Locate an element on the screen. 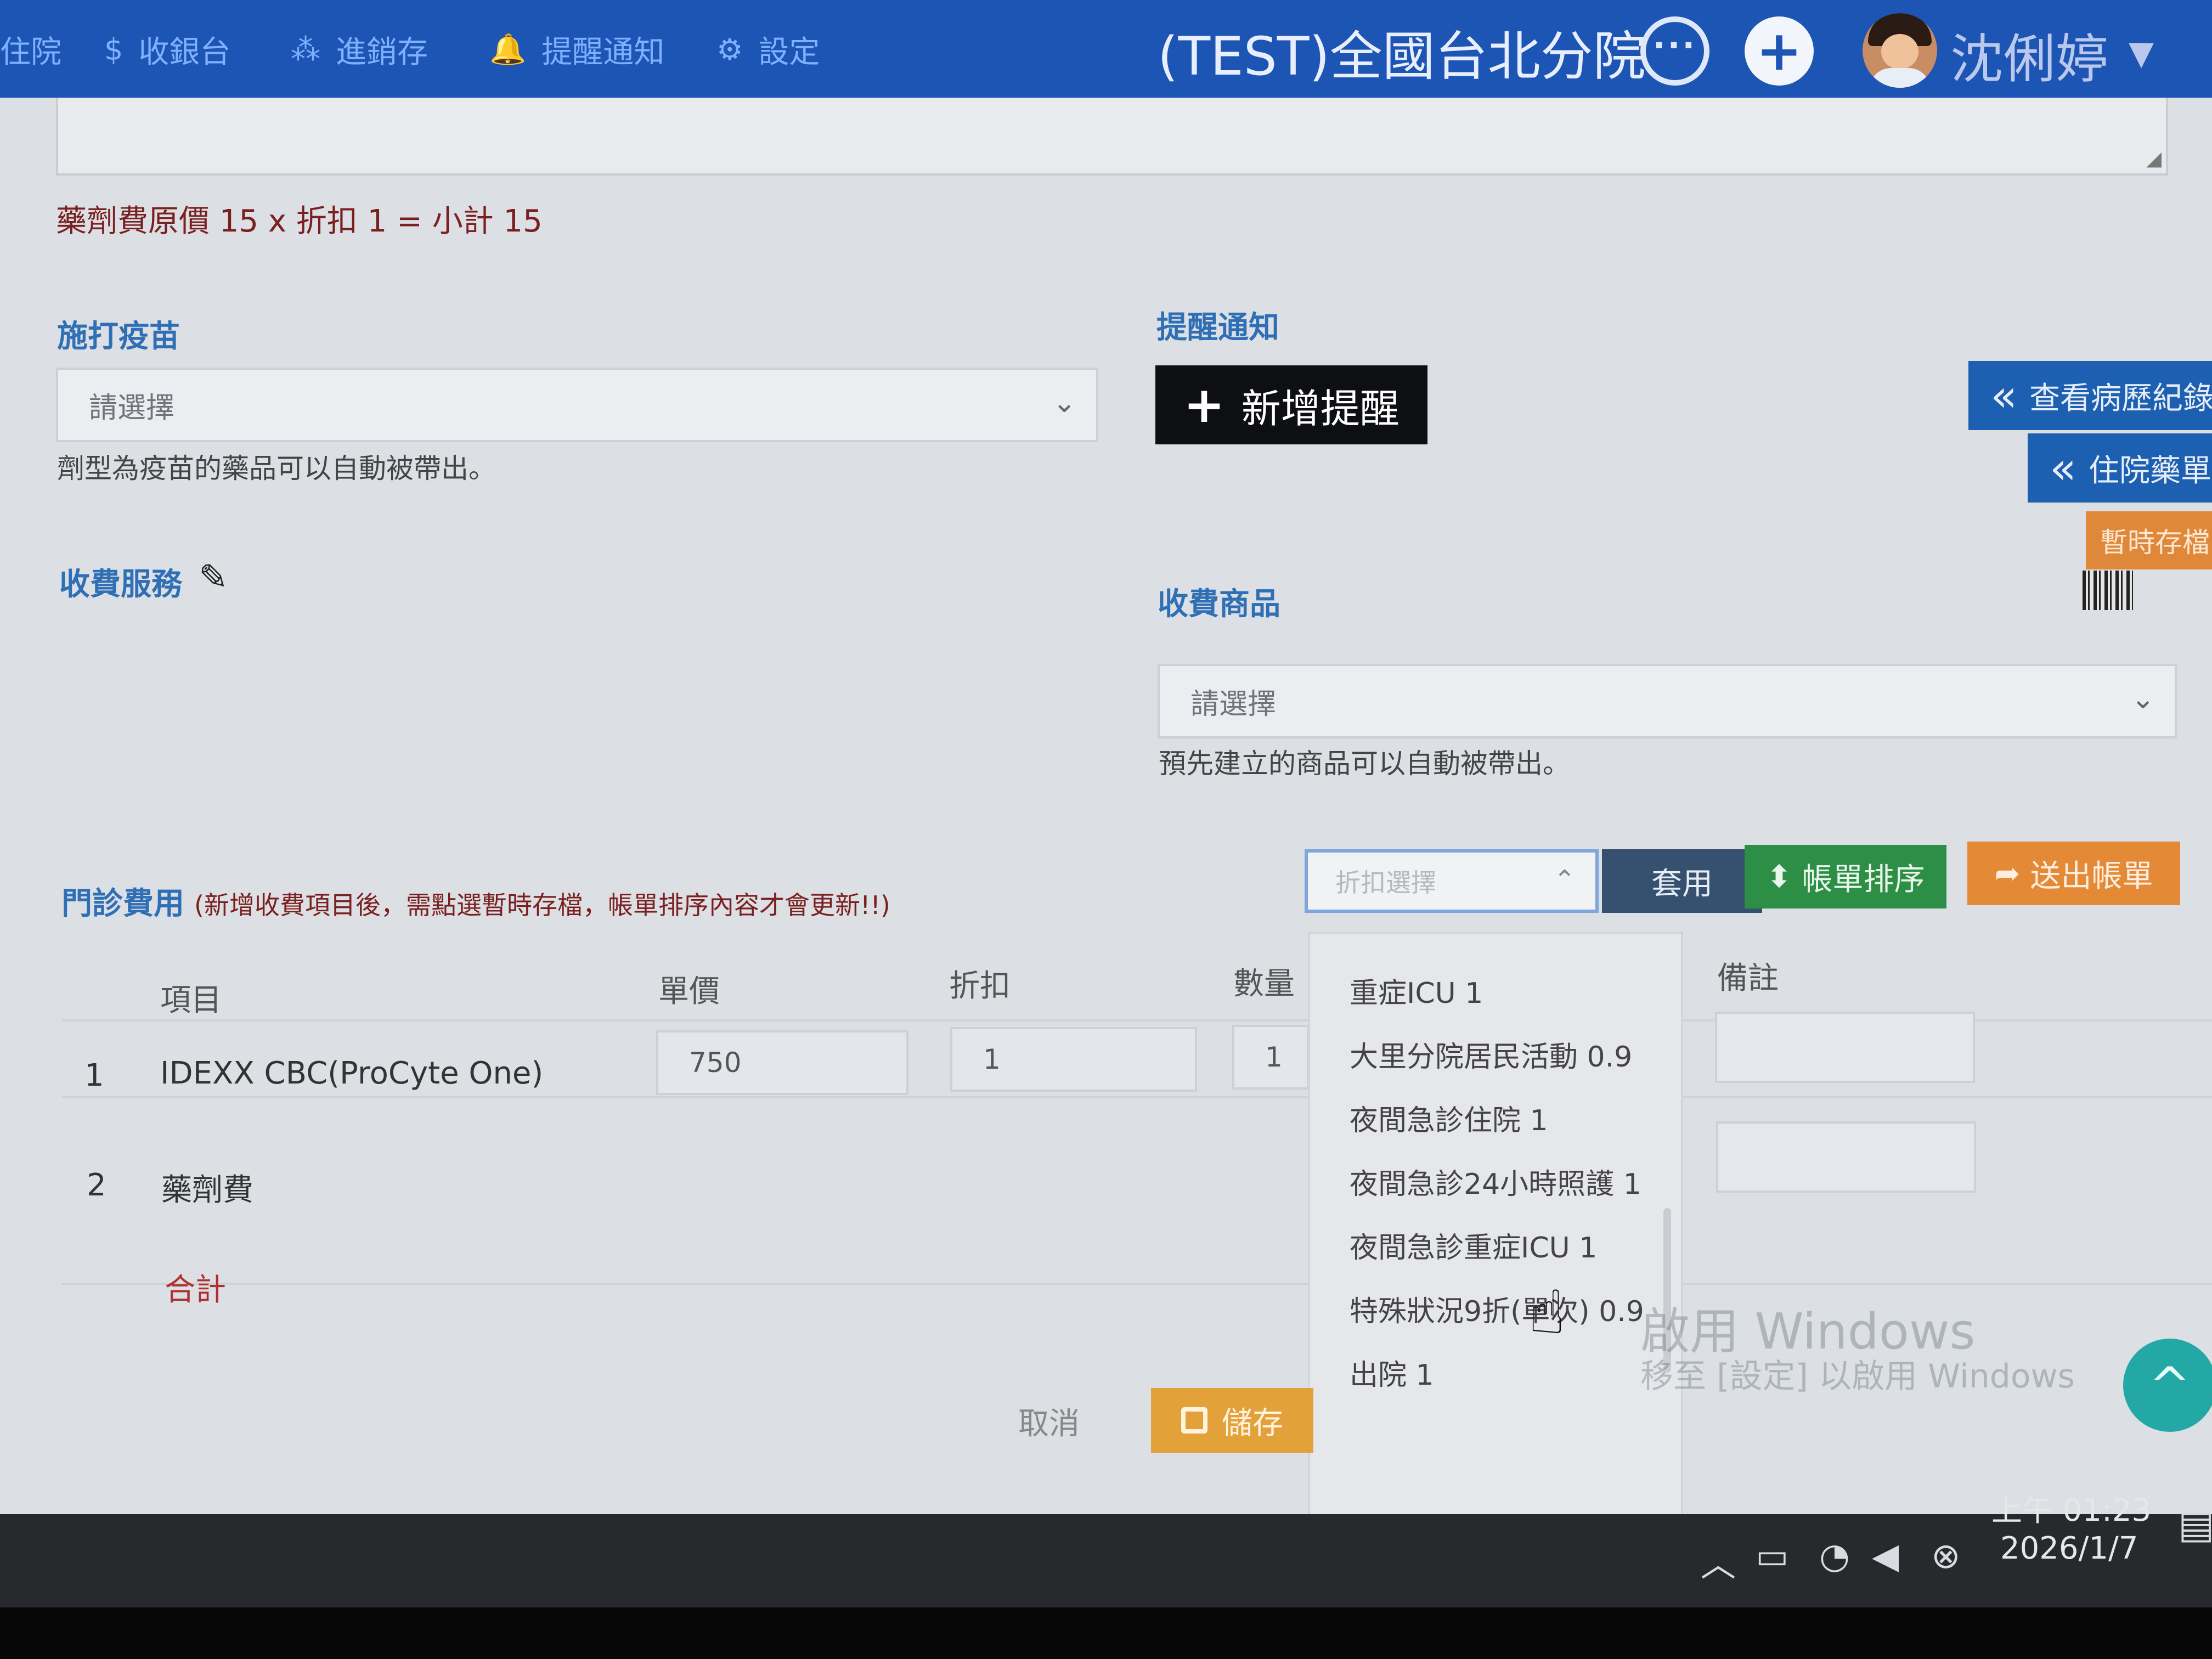  product-label: 收費商品 is located at coordinates (1219, 604).